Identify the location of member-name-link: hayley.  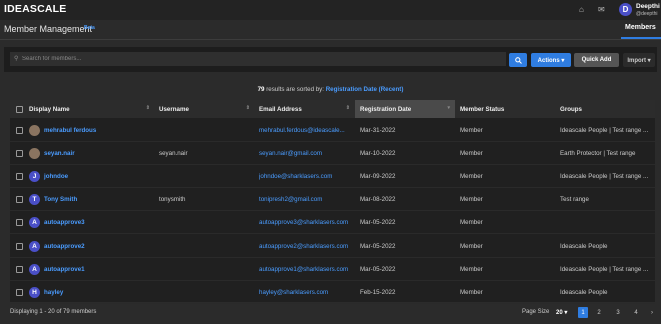
(53, 292).